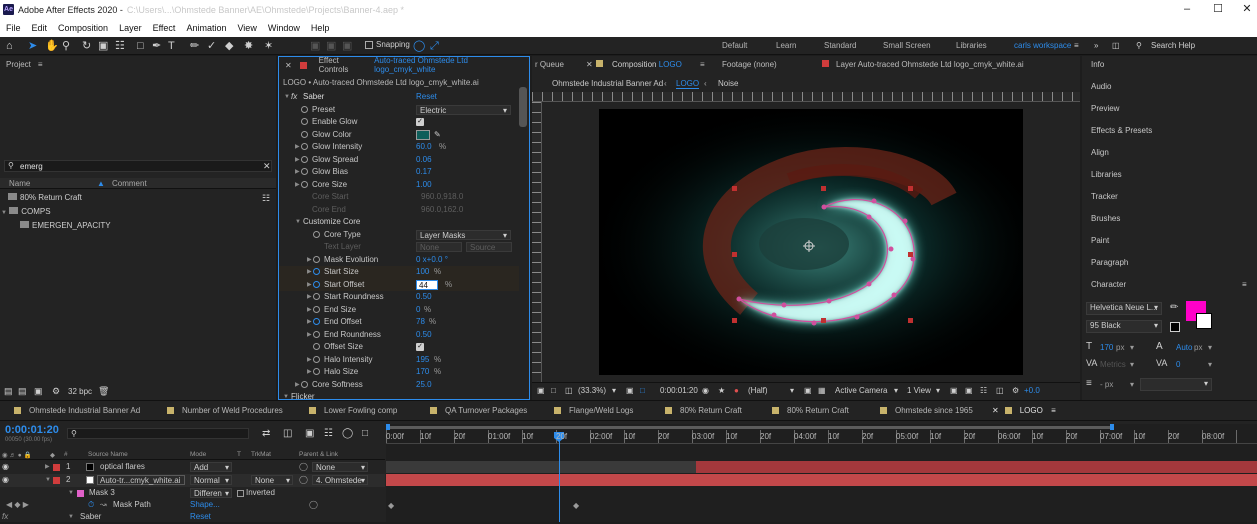 The height and width of the screenshot is (524, 1257). Describe the element at coordinates (399, 372) in the screenshot. I see `effect-property-row: ▶ Halo Size 170%` at that location.